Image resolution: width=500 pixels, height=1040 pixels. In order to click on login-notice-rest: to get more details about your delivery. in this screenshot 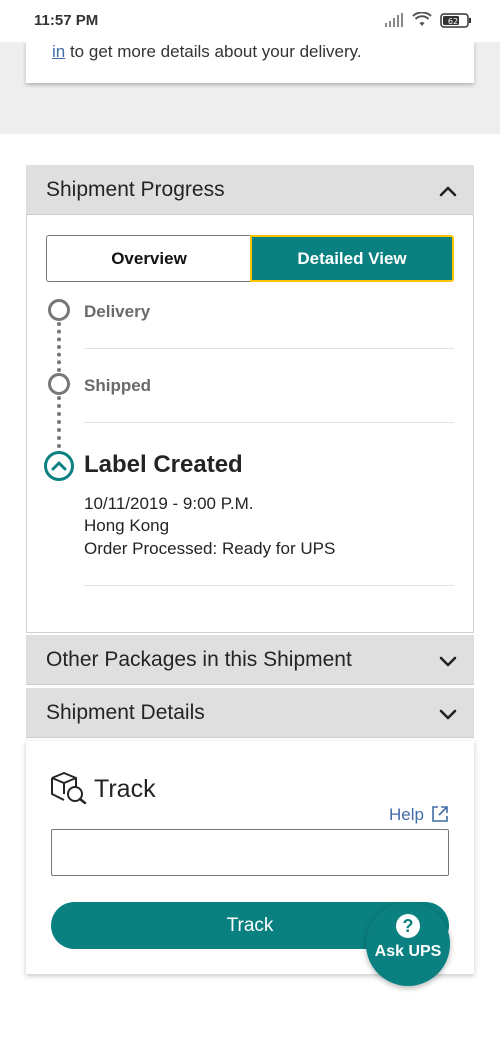, I will do `click(213, 51)`.